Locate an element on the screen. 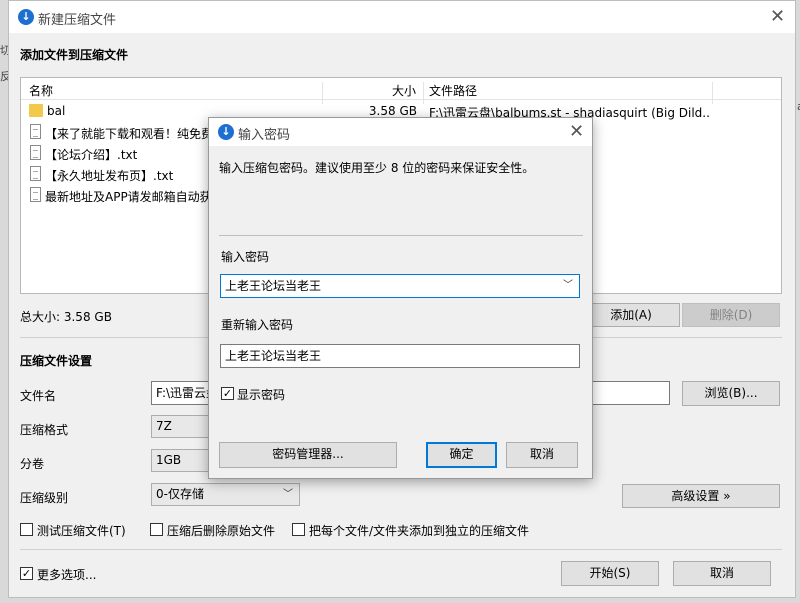  folder-icon is located at coordinates (36, 110).